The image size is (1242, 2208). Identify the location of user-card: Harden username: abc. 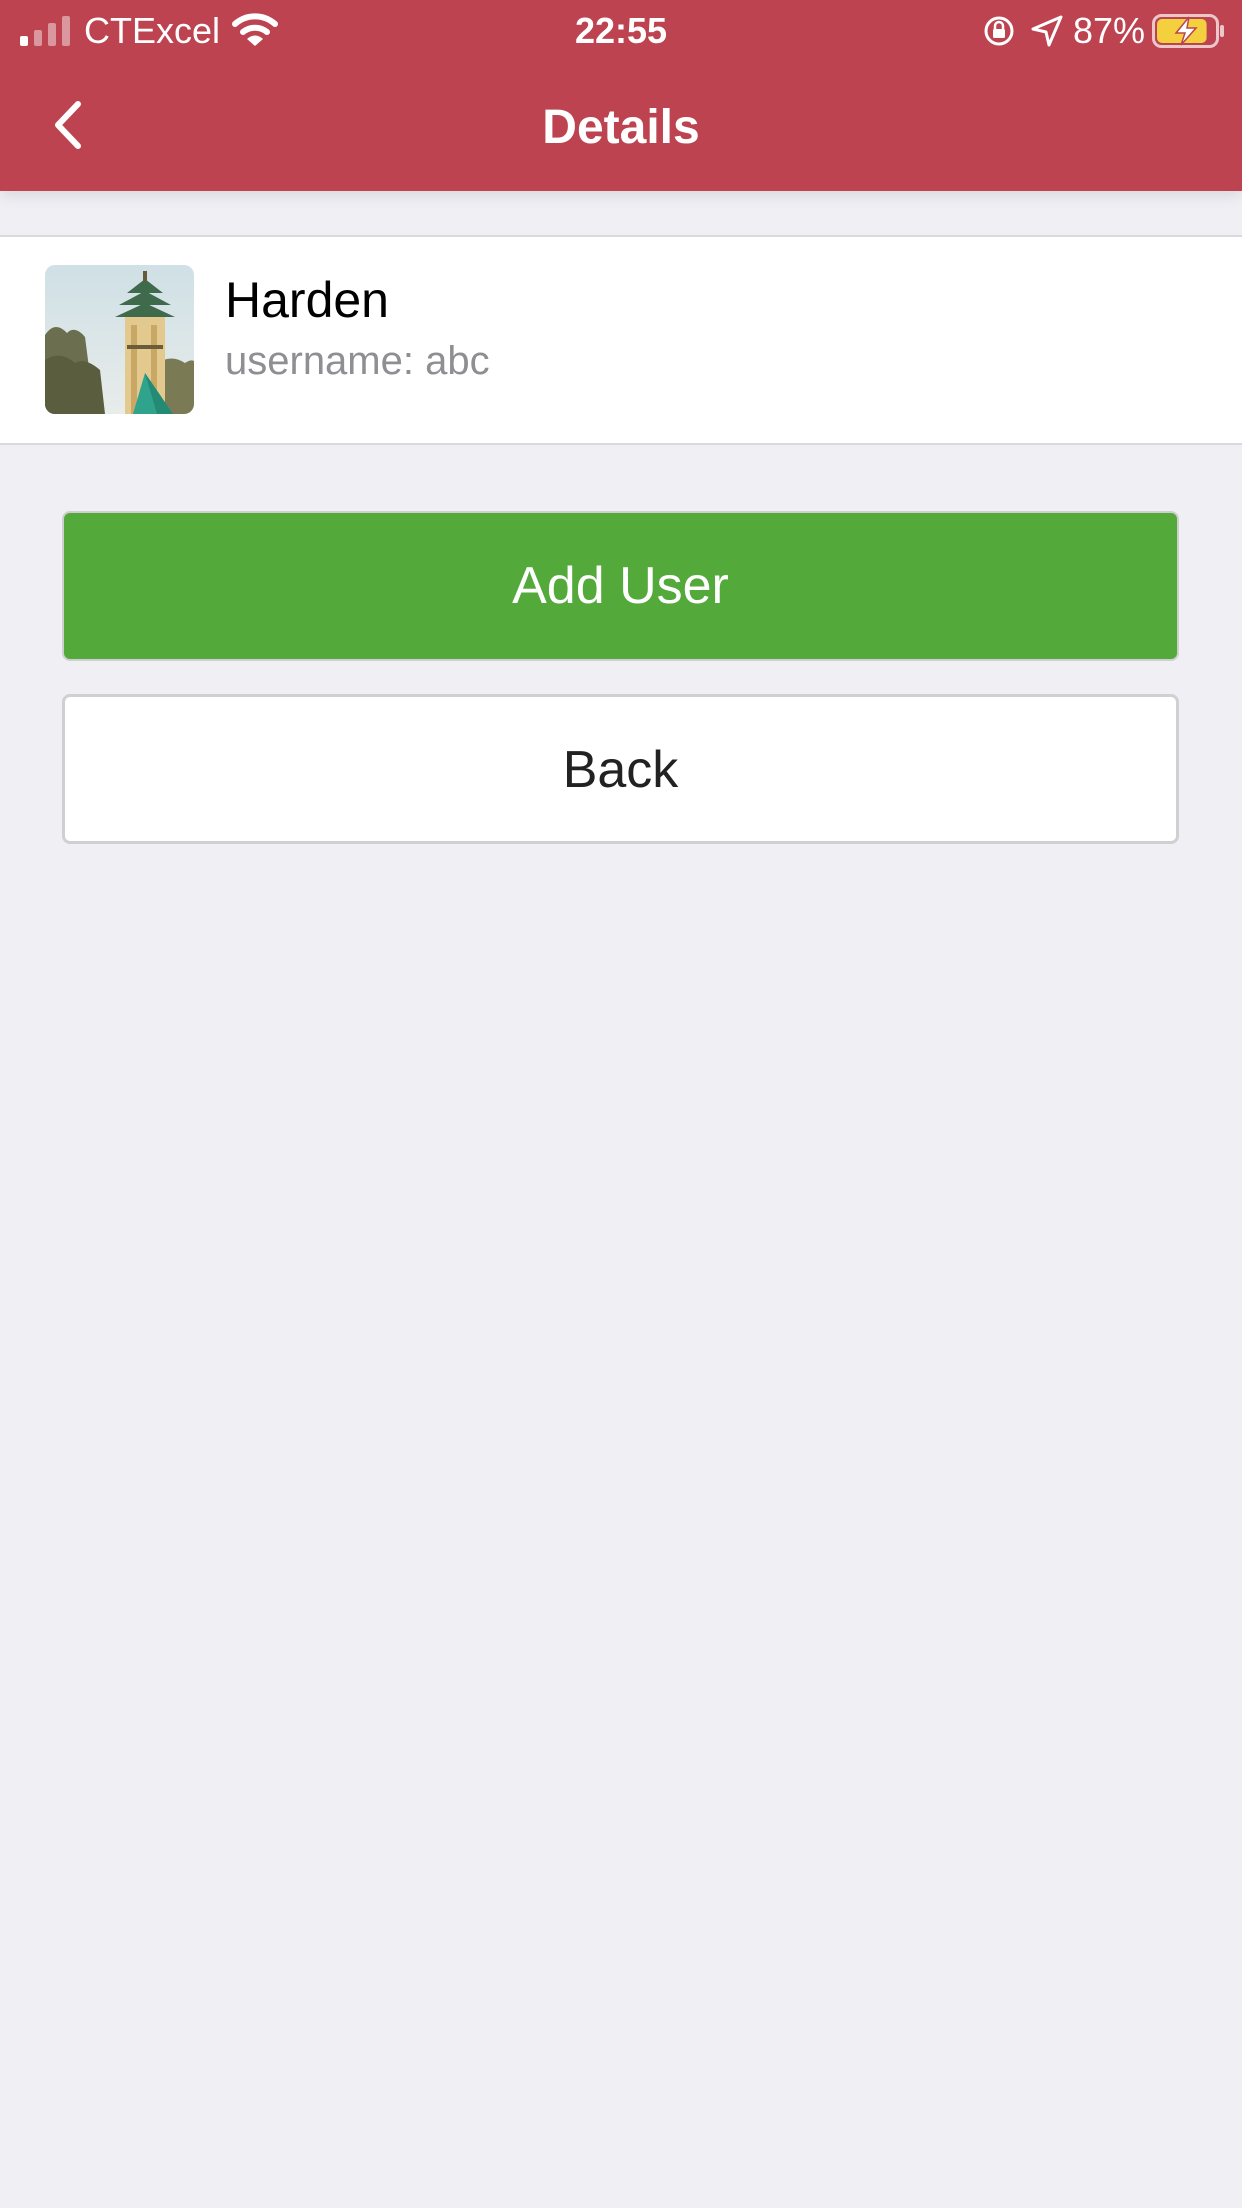
(621, 340).